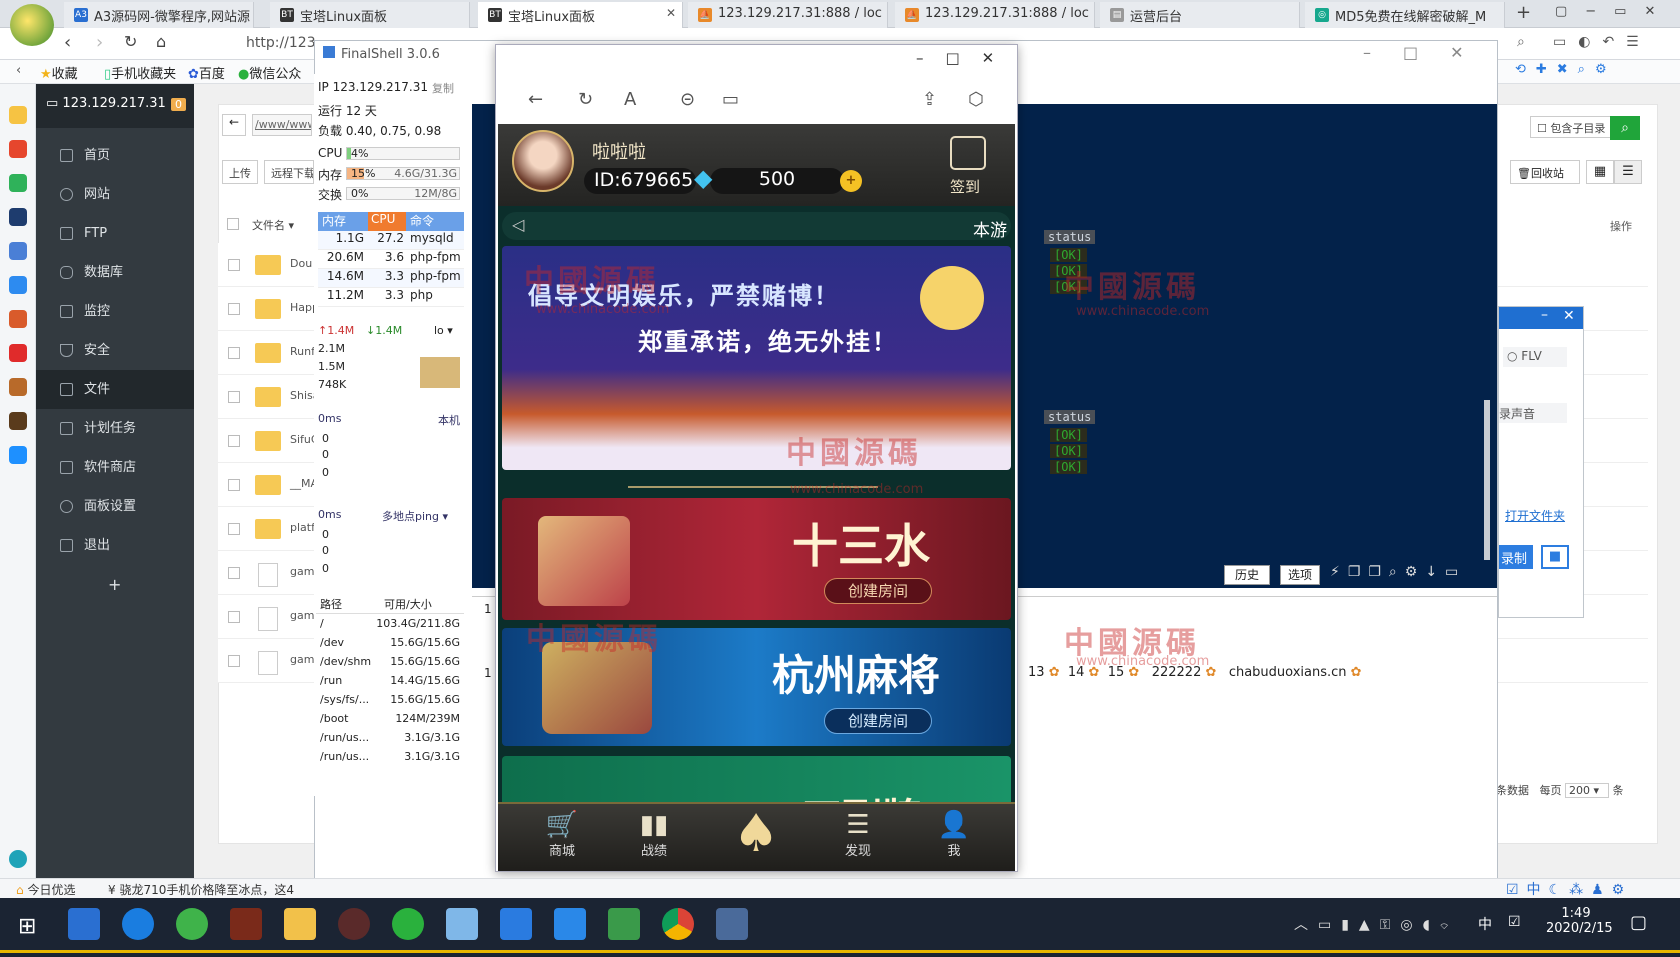 The image size is (1680, 957). Describe the element at coordinates (543, 161) in the screenshot. I see `avatar` at that location.